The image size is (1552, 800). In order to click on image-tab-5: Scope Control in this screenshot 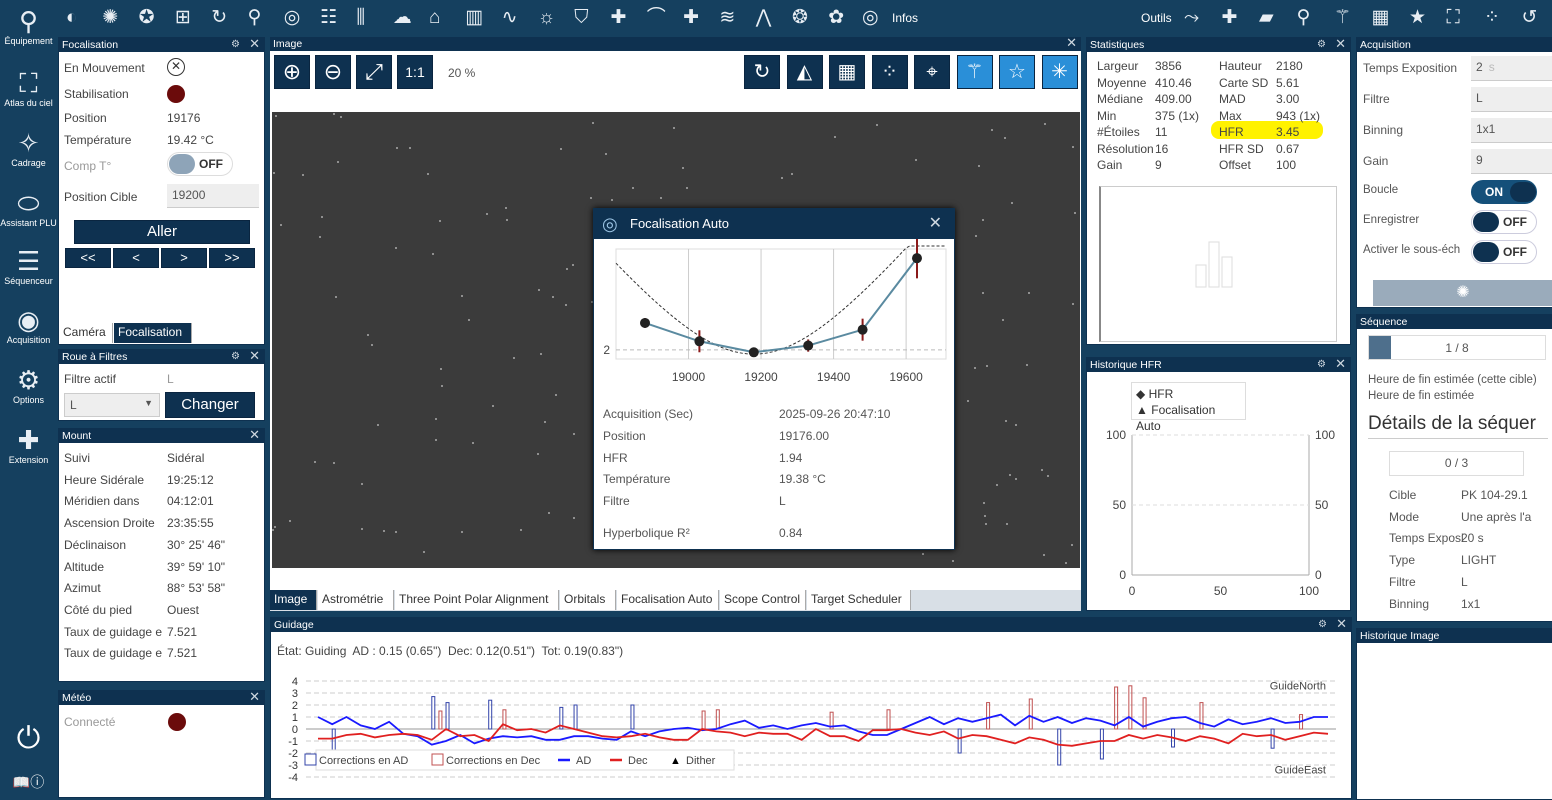, I will do `click(763, 600)`.